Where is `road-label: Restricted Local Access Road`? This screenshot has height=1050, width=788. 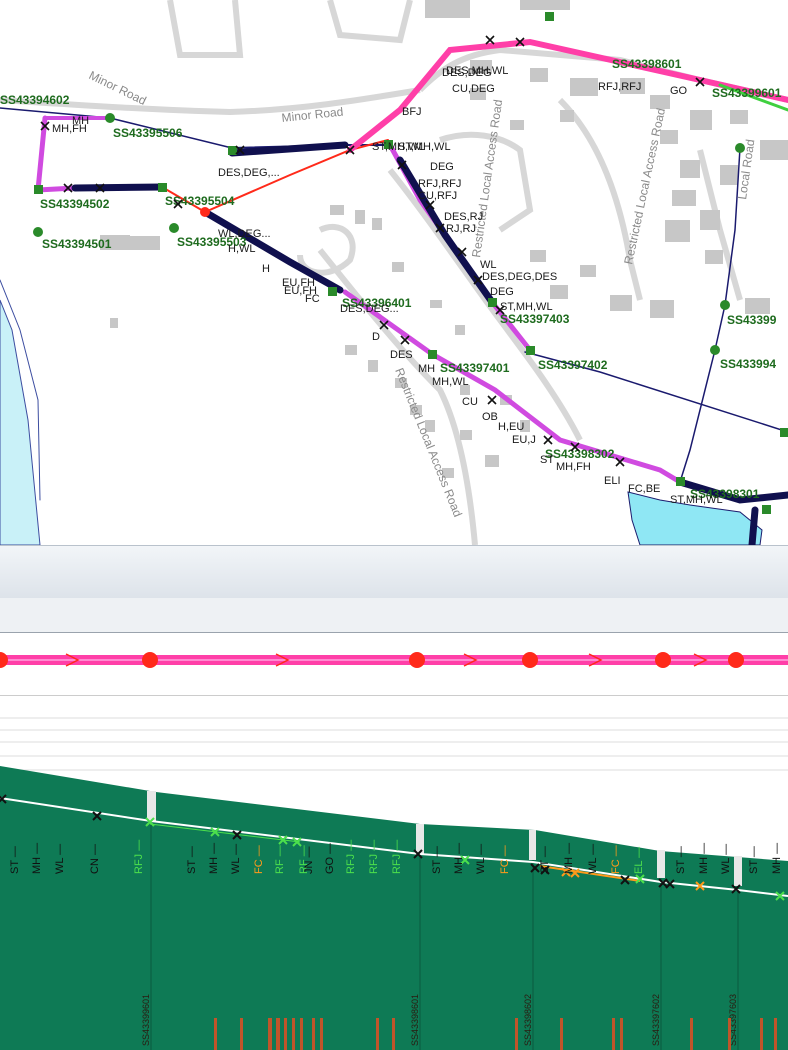
road-label: Restricted Local Access Road is located at coordinates (428, 442).